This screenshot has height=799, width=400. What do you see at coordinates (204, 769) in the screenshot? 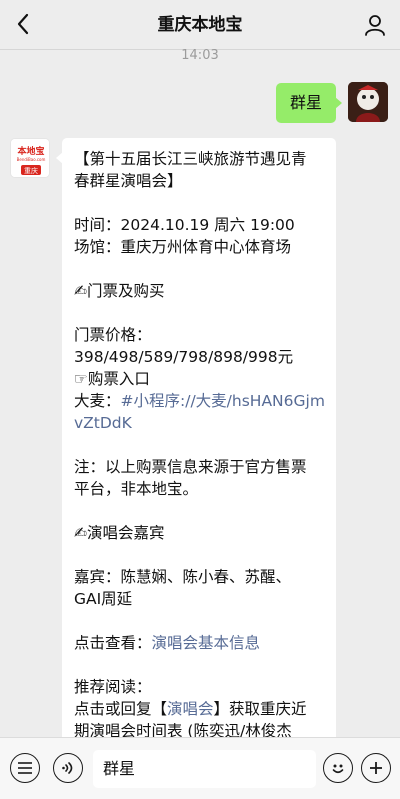
I see `message-input: 群星` at bounding box center [204, 769].